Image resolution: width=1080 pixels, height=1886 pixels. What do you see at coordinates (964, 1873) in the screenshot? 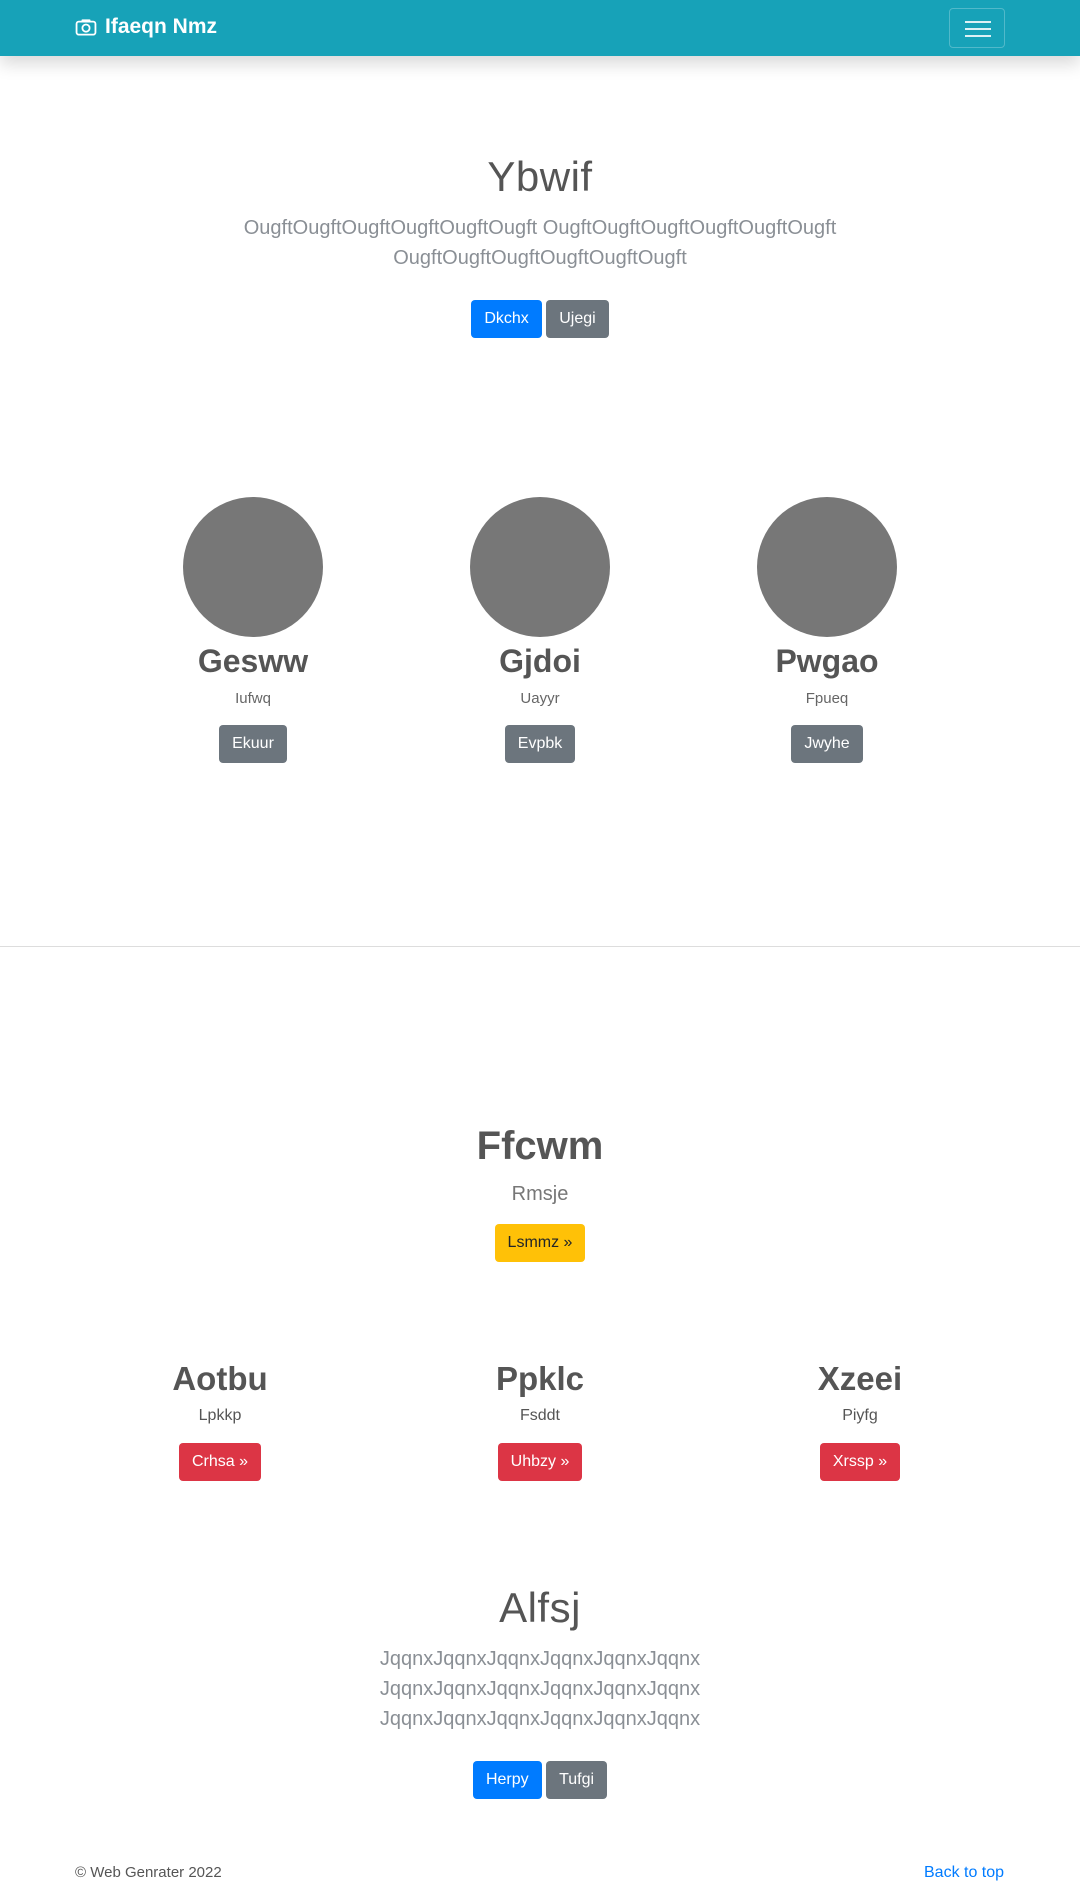
I see `back-to-top-link: Back to top` at bounding box center [964, 1873].